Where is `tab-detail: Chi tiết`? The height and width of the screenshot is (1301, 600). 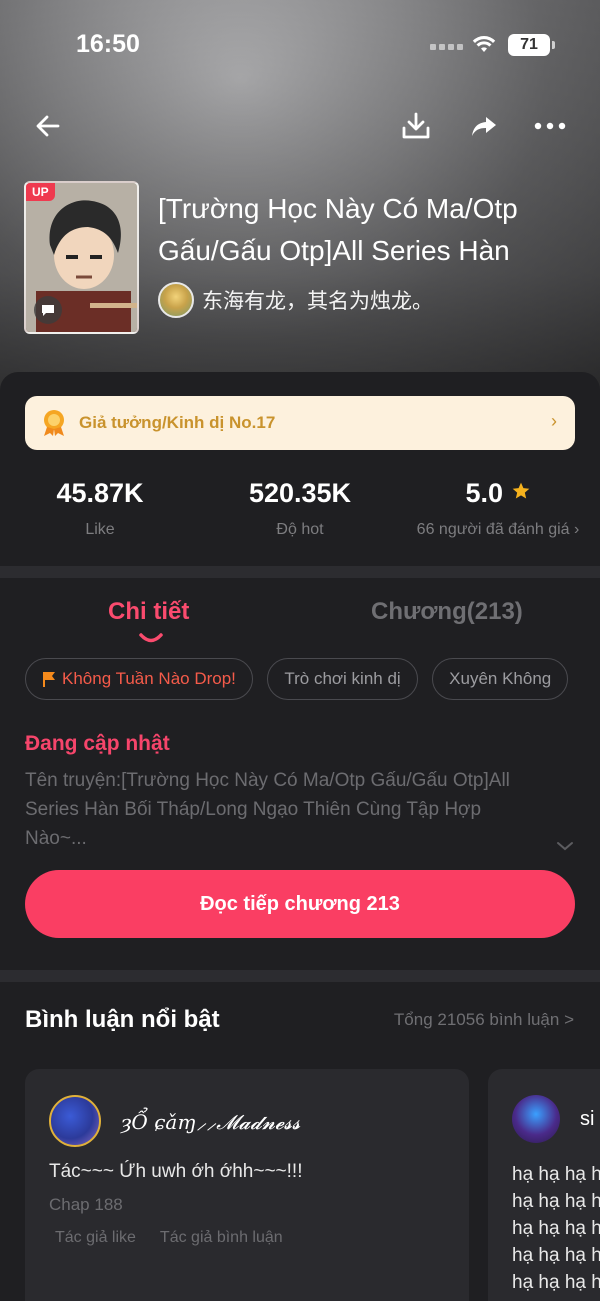
tab-detail: Chi tiết is located at coordinates (148, 612).